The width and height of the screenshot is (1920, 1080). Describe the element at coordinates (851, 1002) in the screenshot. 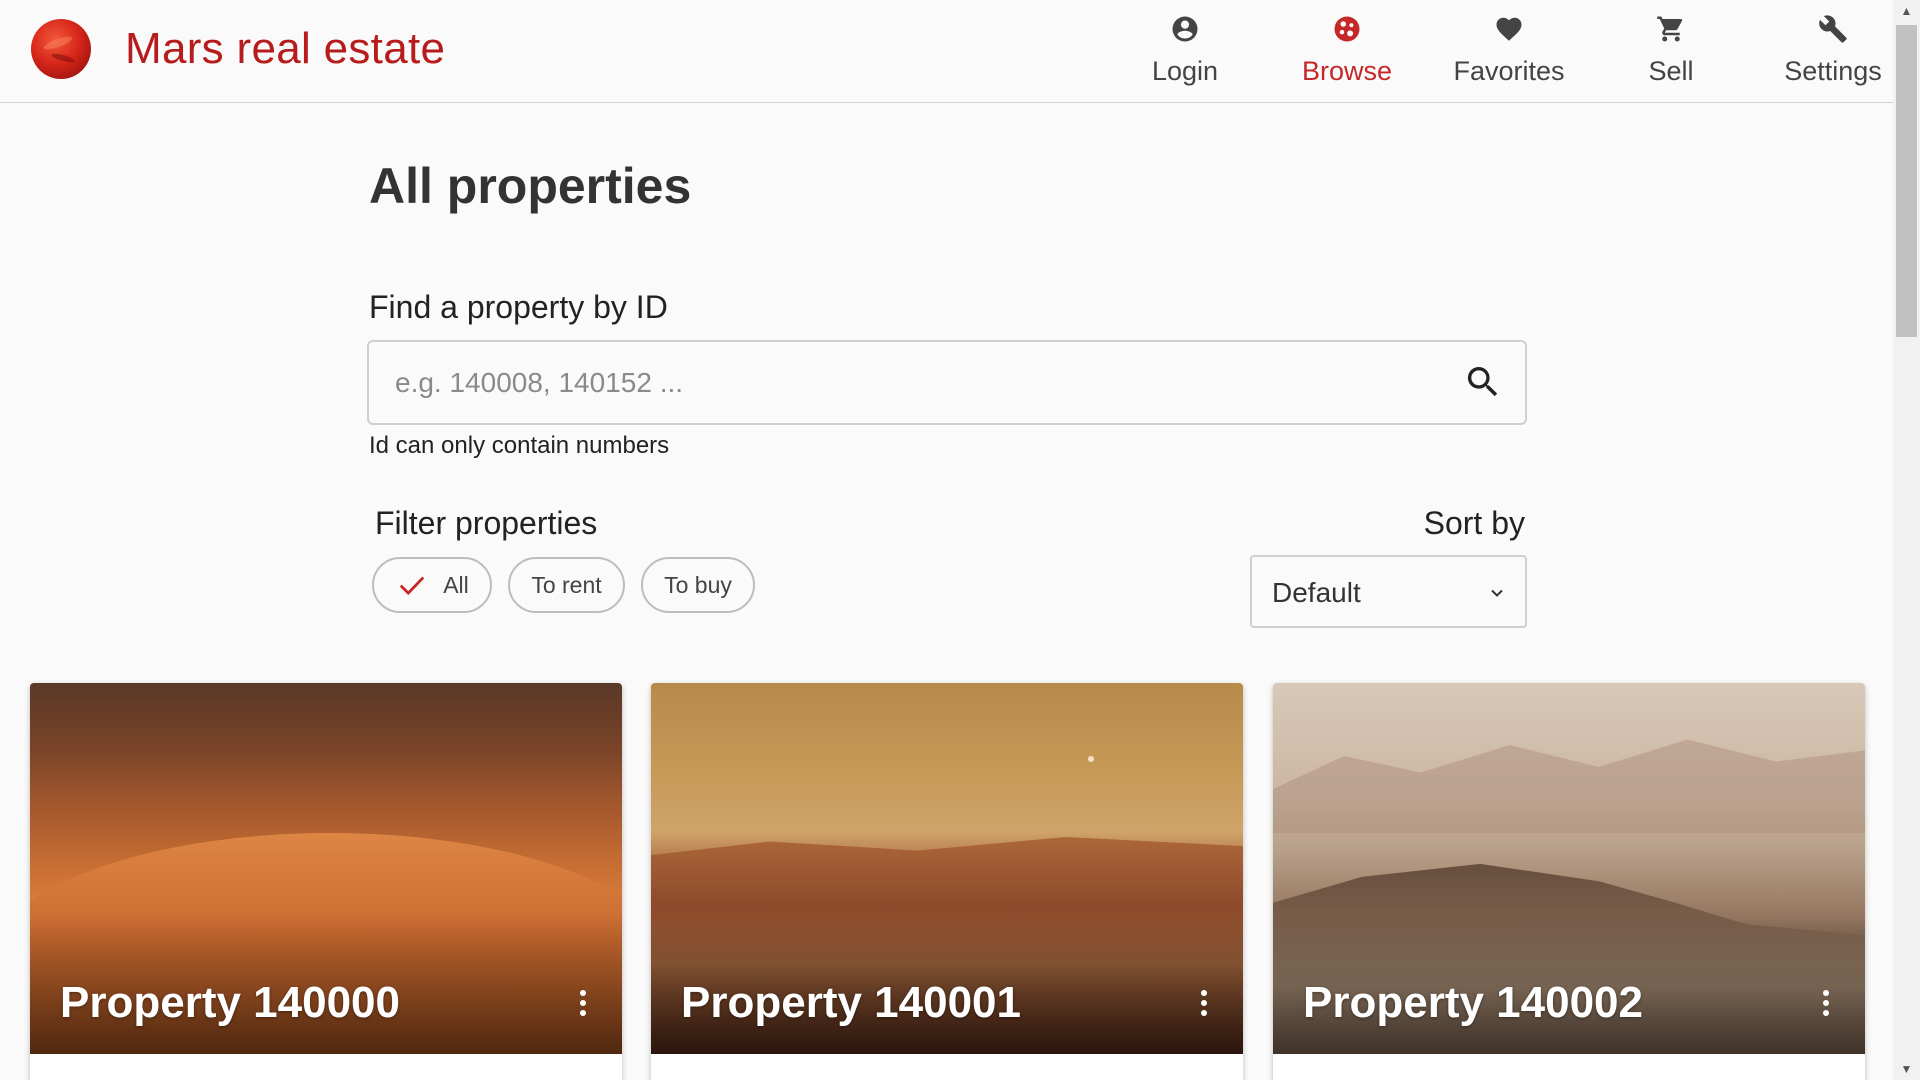

I see `property-title: Property 140001` at that location.